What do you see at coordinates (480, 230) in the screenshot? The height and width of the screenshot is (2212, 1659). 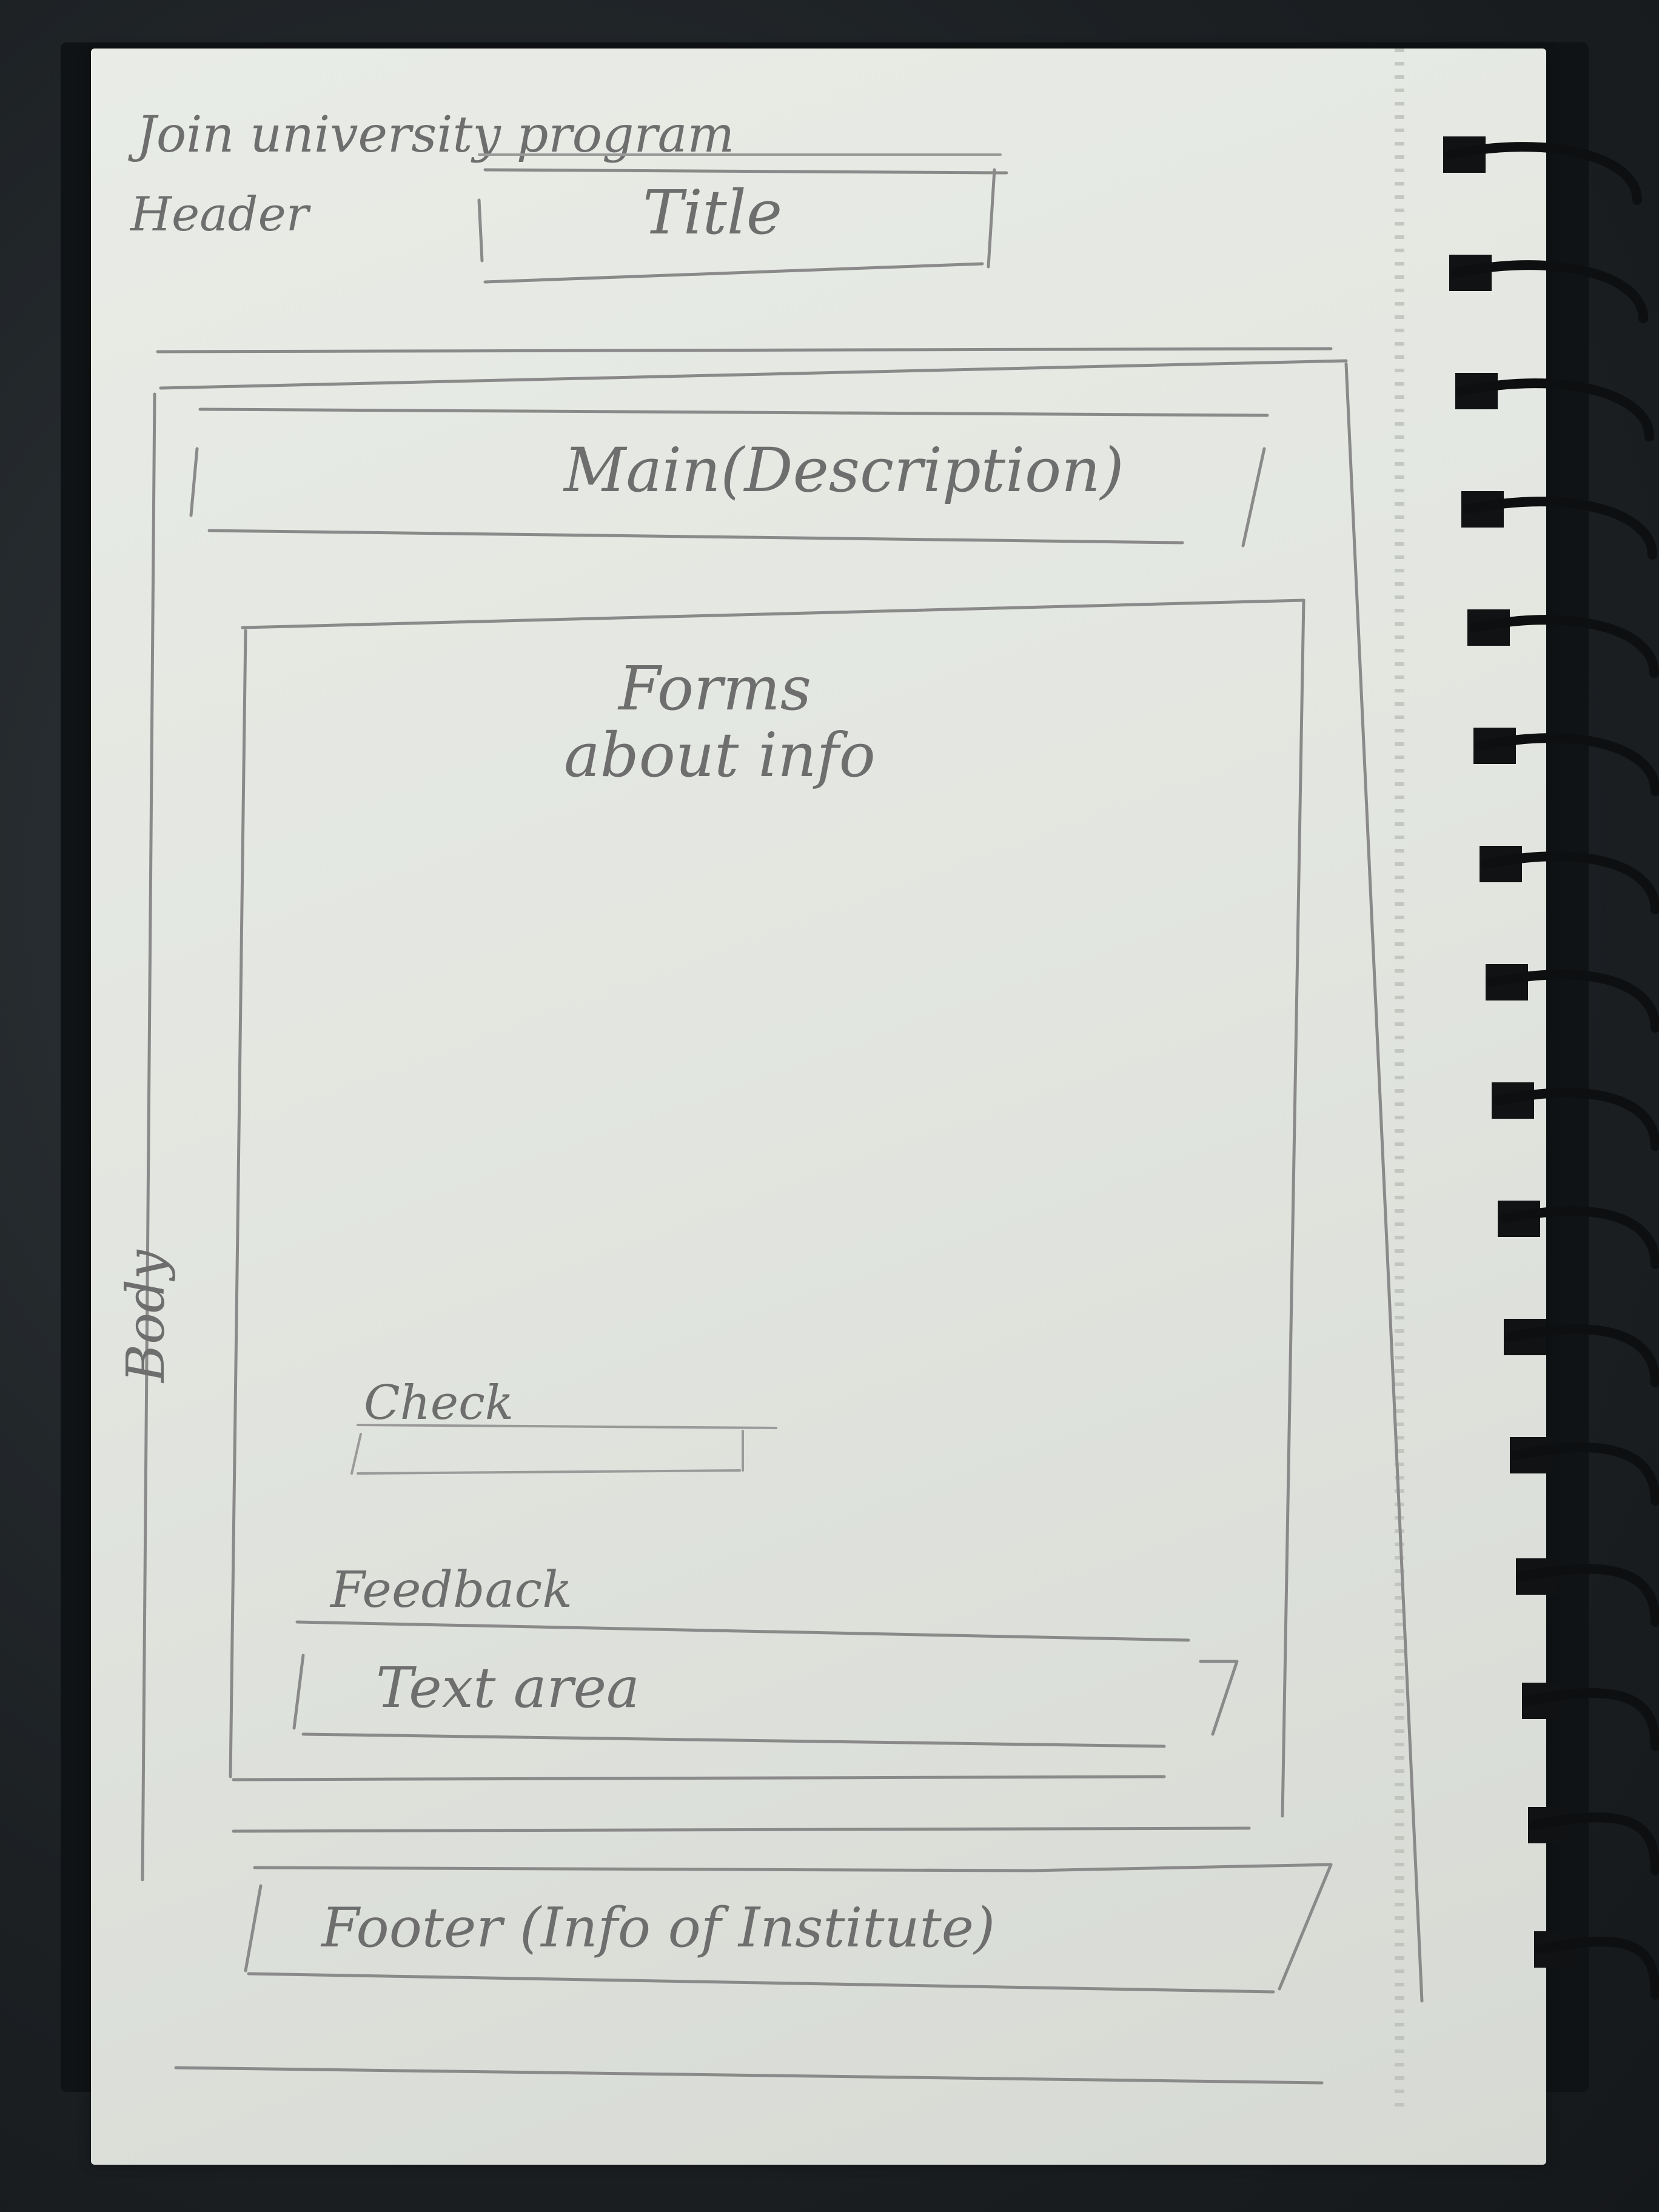 I see `title-box-left` at bounding box center [480, 230].